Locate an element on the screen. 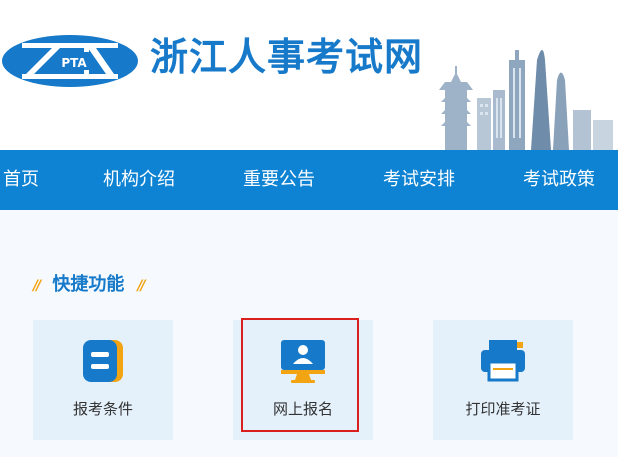 This screenshot has width=618, height=457. slash-decoration-right: // is located at coordinates (141, 286).